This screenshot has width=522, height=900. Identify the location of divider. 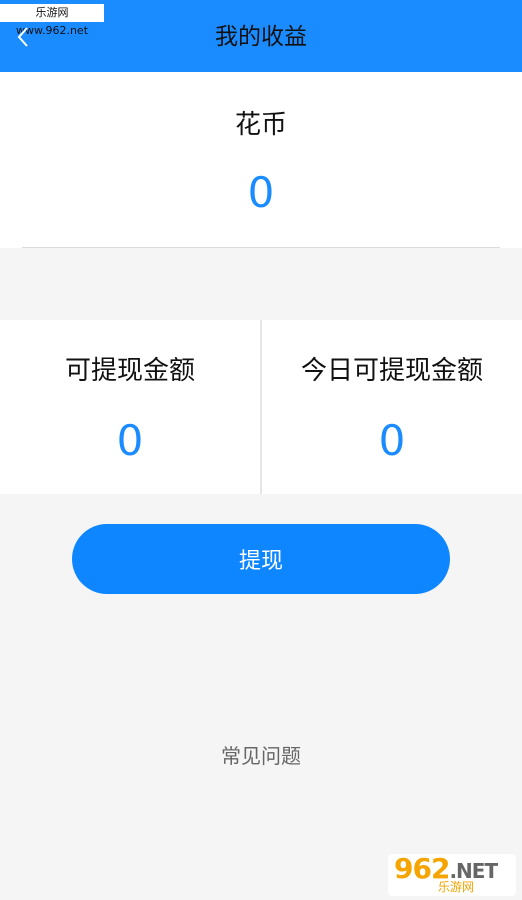
(261, 247).